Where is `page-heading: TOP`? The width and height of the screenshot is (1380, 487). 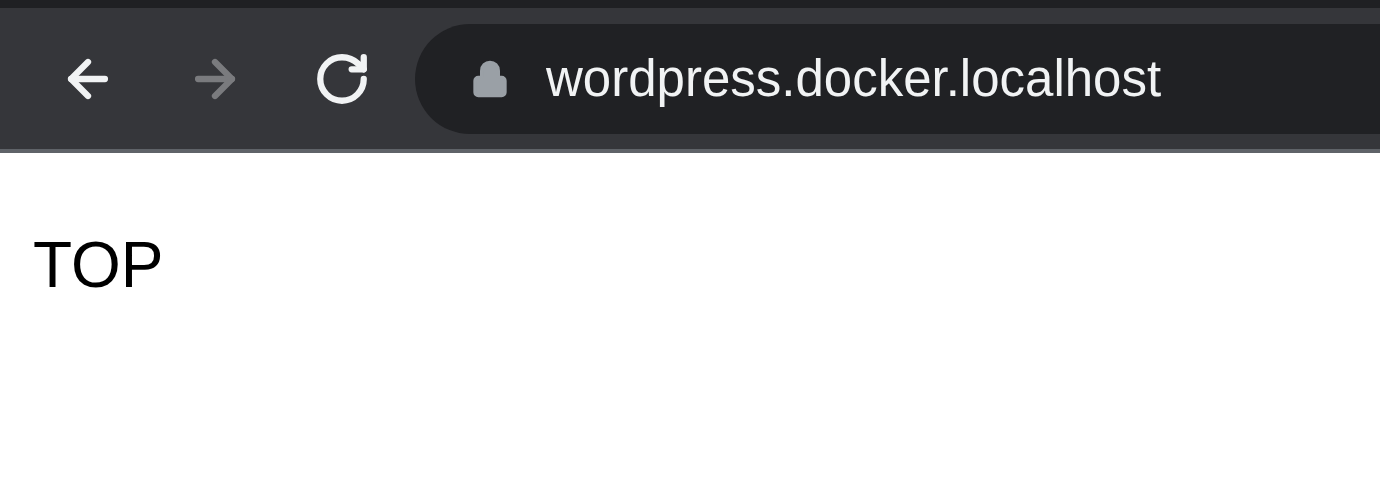 page-heading: TOP is located at coordinates (98, 265).